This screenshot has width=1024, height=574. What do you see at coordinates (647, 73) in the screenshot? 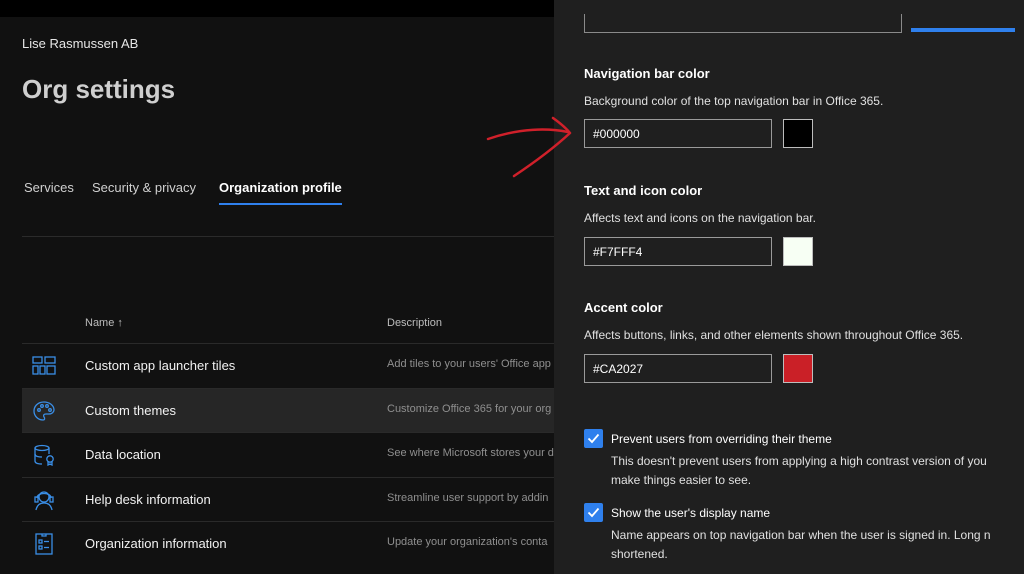
I see `nav-bar-color-title: Navigation bar color` at bounding box center [647, 73].